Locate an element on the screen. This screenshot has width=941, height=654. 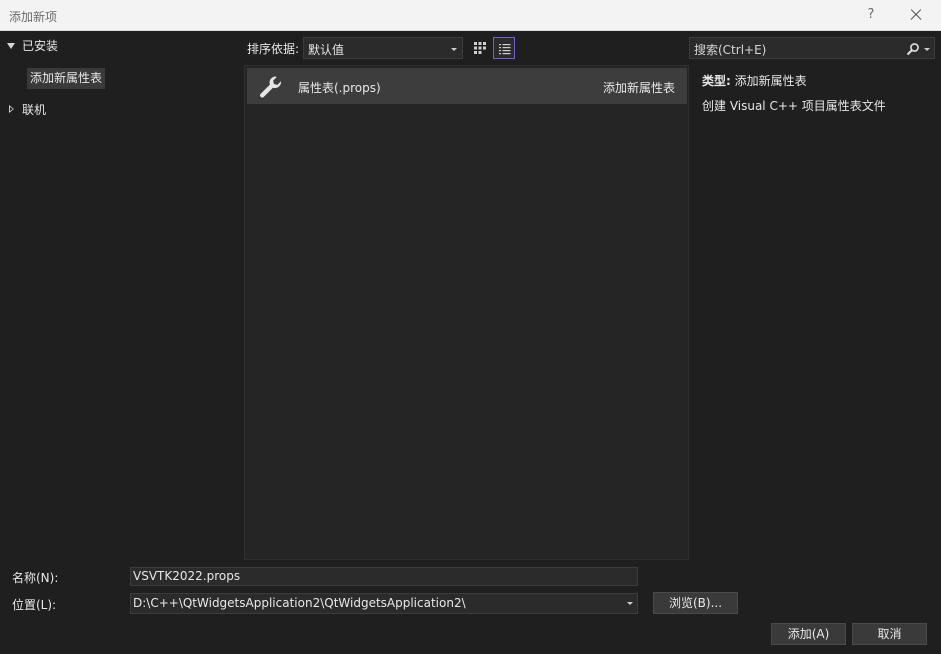
search-input: 搜索(Ctrl+E) is located at coordinates (812, 48).